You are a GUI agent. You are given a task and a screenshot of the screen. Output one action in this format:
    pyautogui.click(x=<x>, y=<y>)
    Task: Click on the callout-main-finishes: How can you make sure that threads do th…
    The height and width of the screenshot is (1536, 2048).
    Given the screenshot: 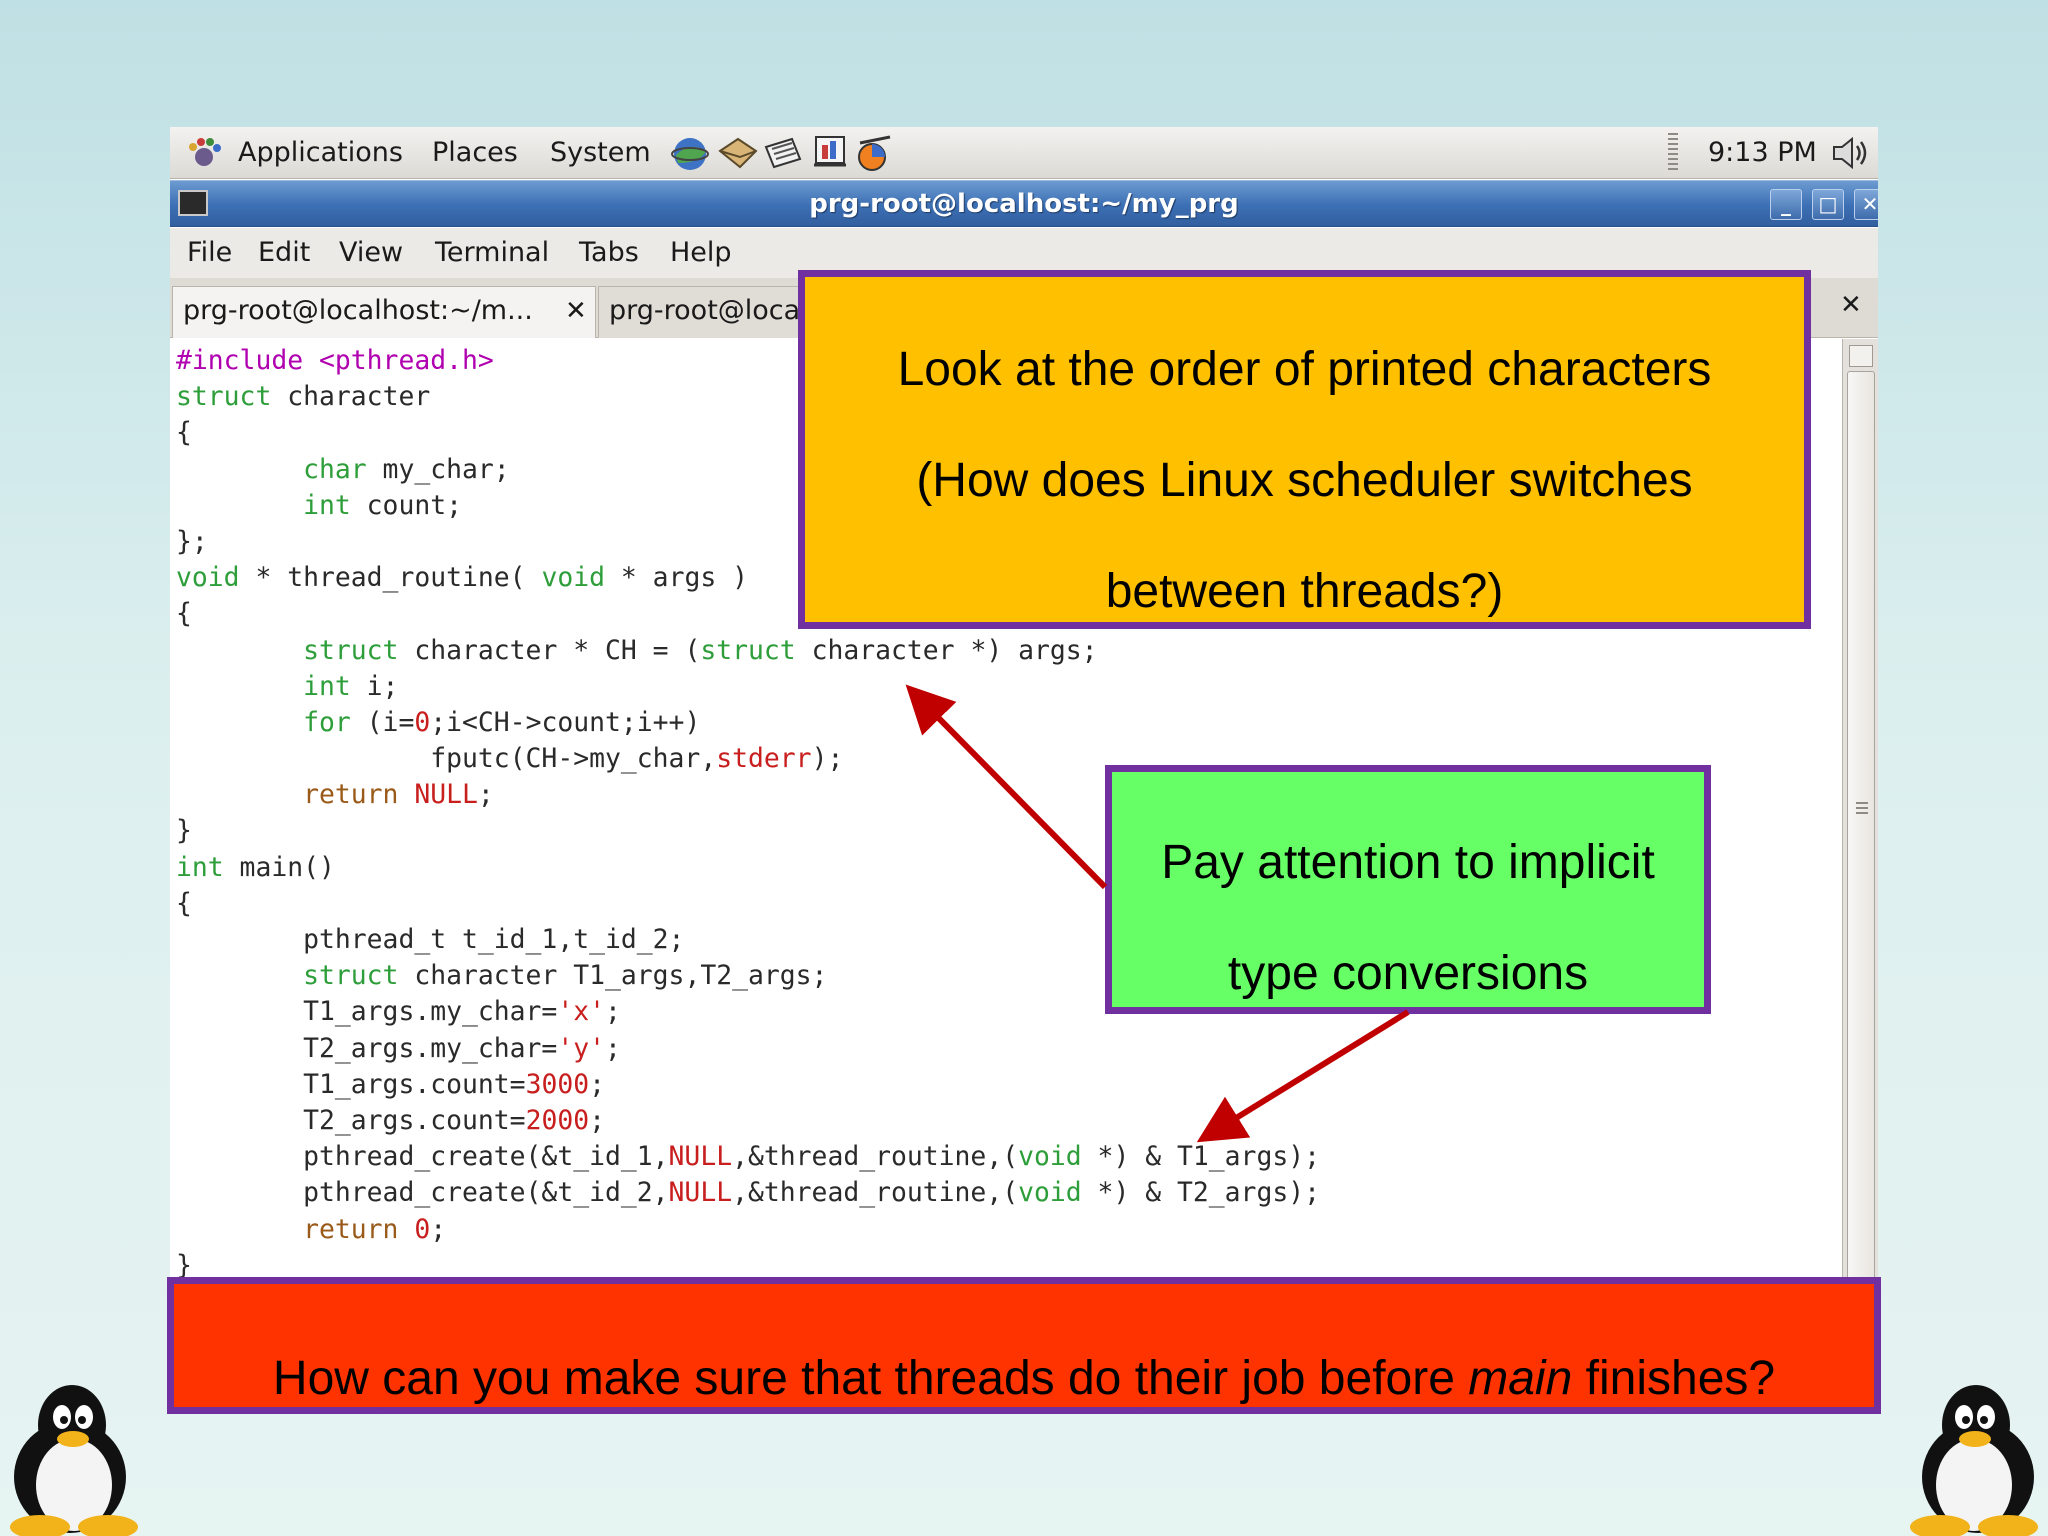 What is the action you would take?
    pyautogui.click(x=1024, y=1345)
    